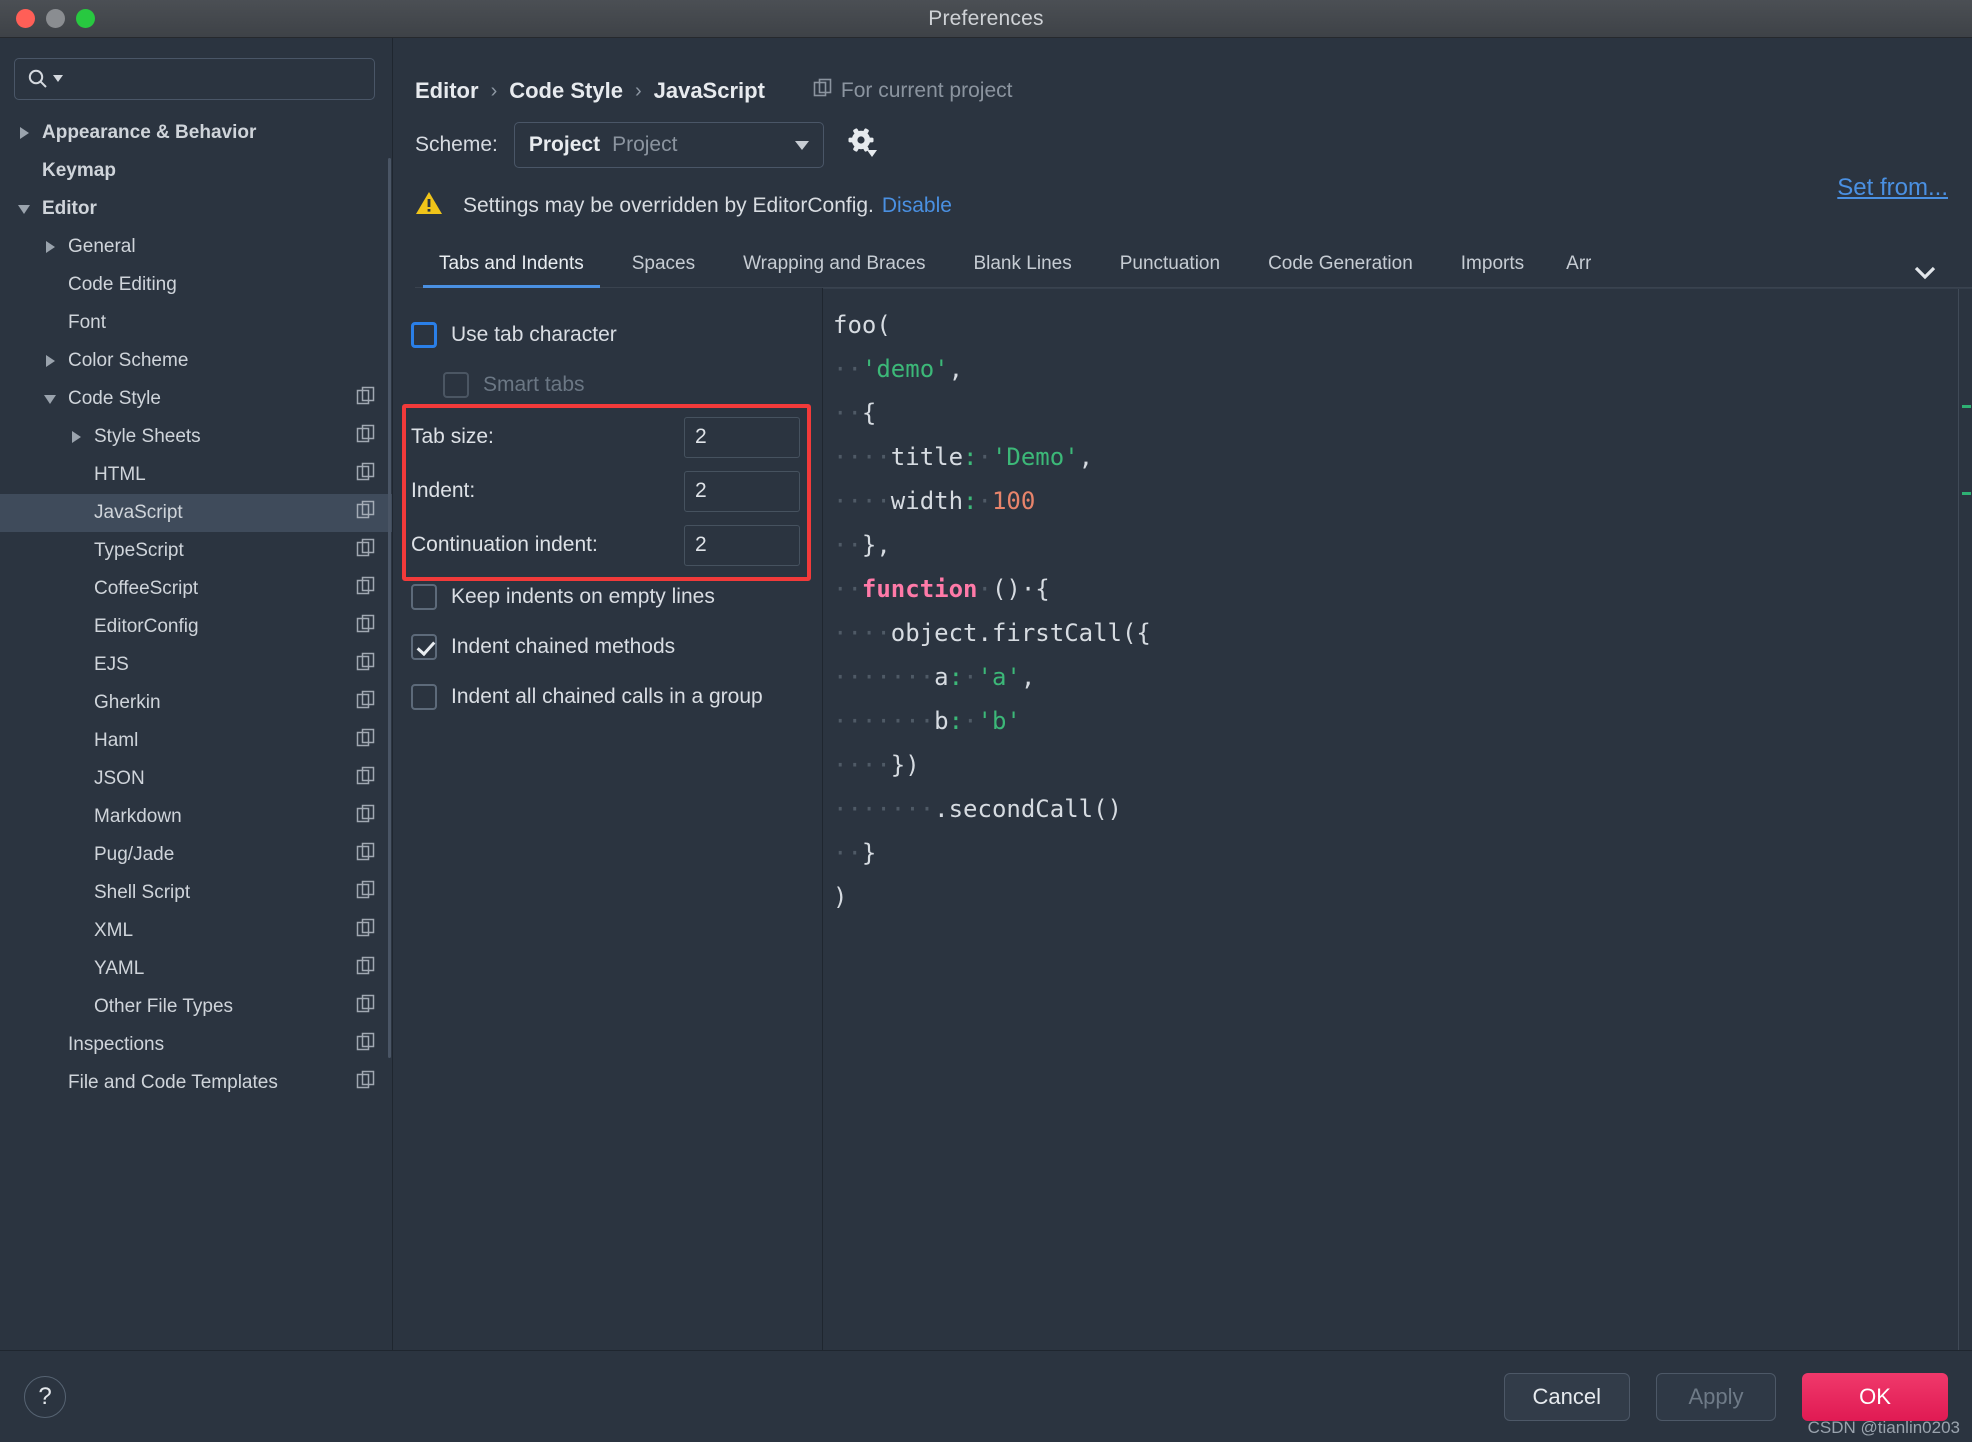  Describe the element at coordinates (1566, 1396) in the screenshot. I see `cancel-button: Cancel` at that location.